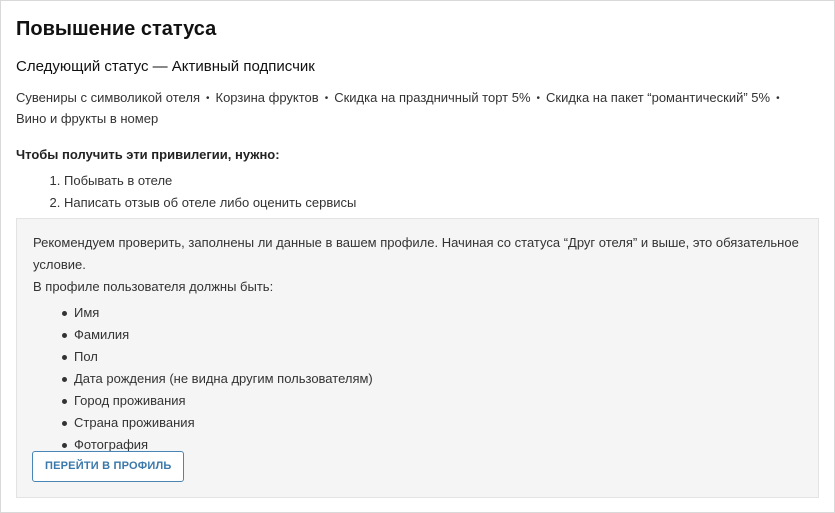 The height and width of the screenshot is (513, 835). Describe the element at coordinates (658, 97) in the screenshot. I see `perk-item: Скидка на пакет “романтический” 5%` at that location.